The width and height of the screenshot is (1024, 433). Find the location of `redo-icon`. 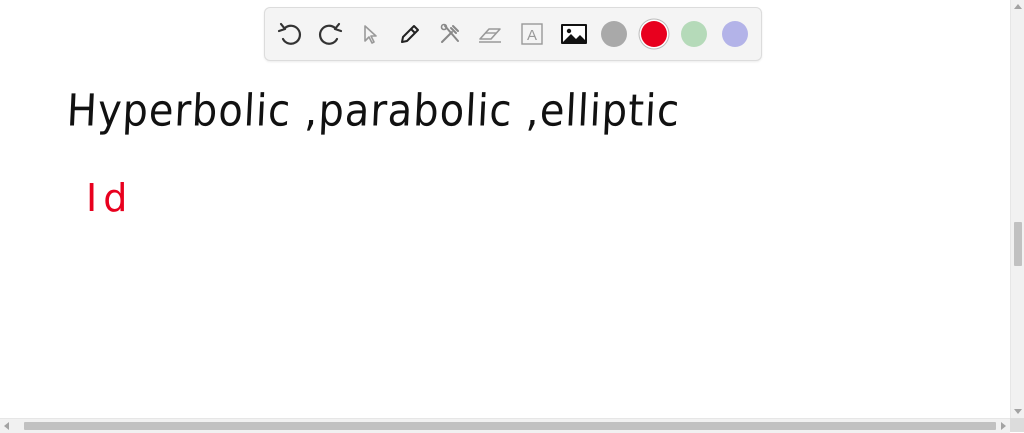

redo-icon is located at coordinates (331, 33).